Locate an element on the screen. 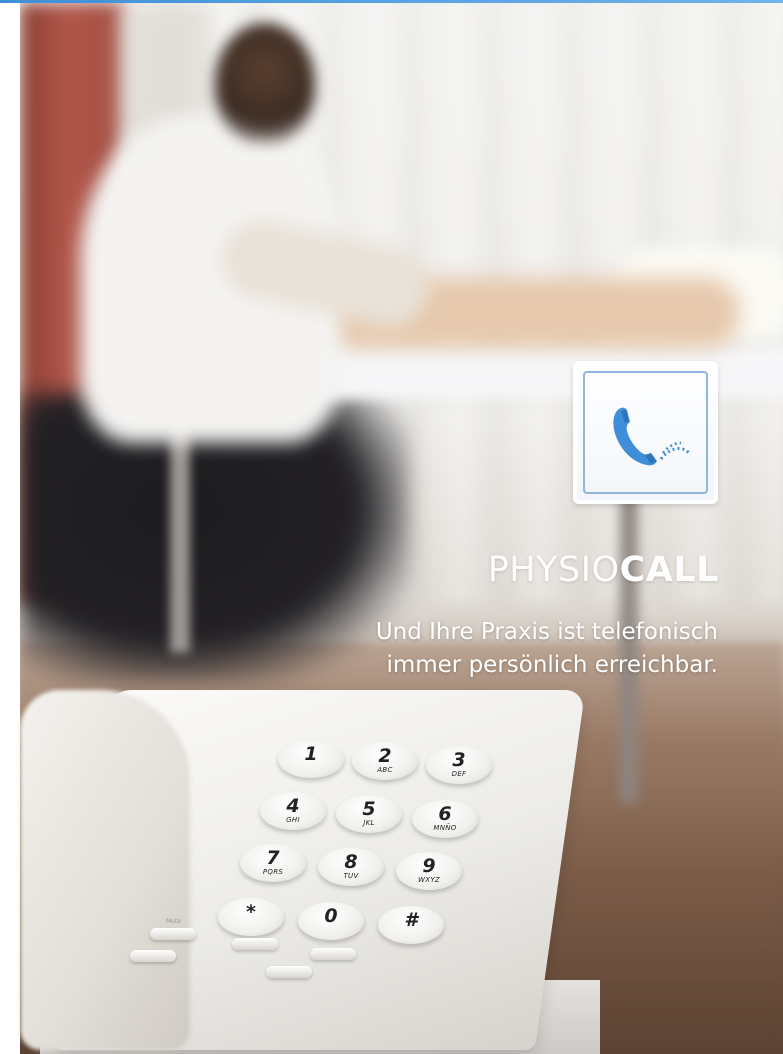  key-star: * is located at coordinates (251, 917).